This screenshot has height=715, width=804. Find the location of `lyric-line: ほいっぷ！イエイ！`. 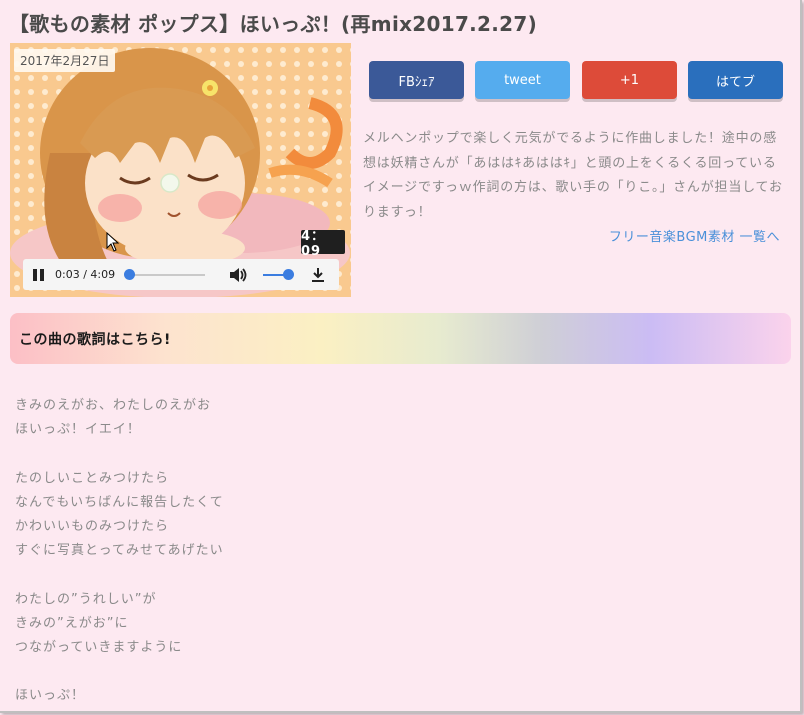

lyric-line: ほいっぷ！イエイ！ is located at coordinates (78, 430).